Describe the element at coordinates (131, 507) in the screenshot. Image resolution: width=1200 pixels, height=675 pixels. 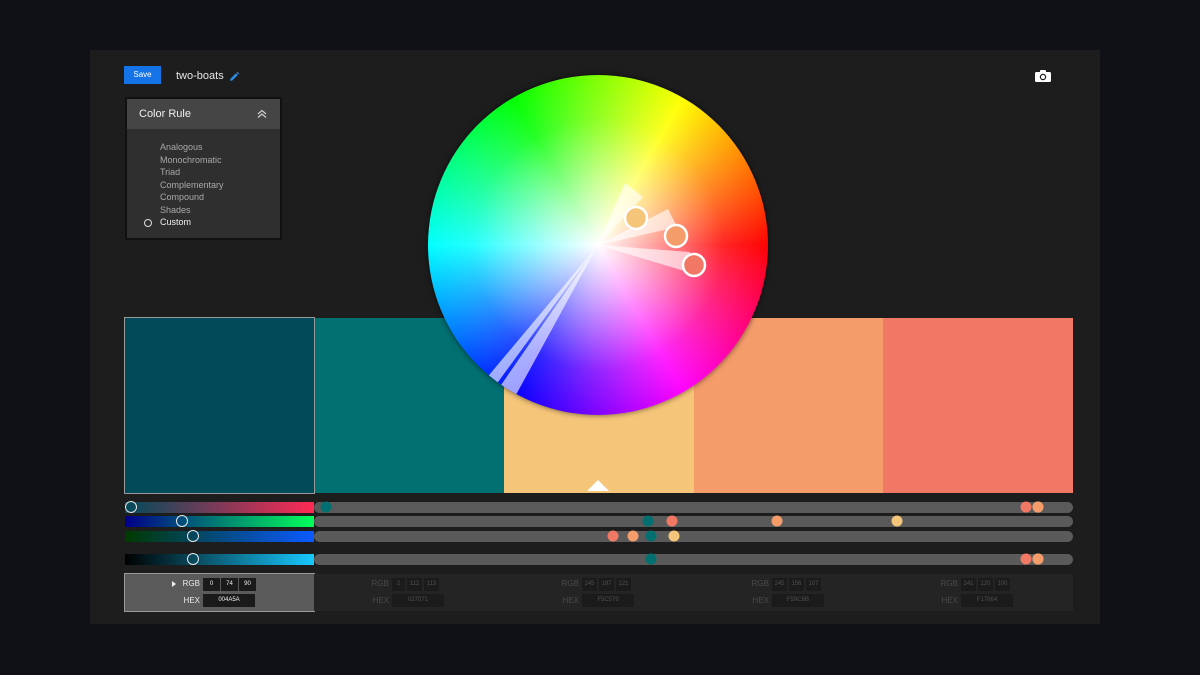
I see `red-slider-knob` at that location.